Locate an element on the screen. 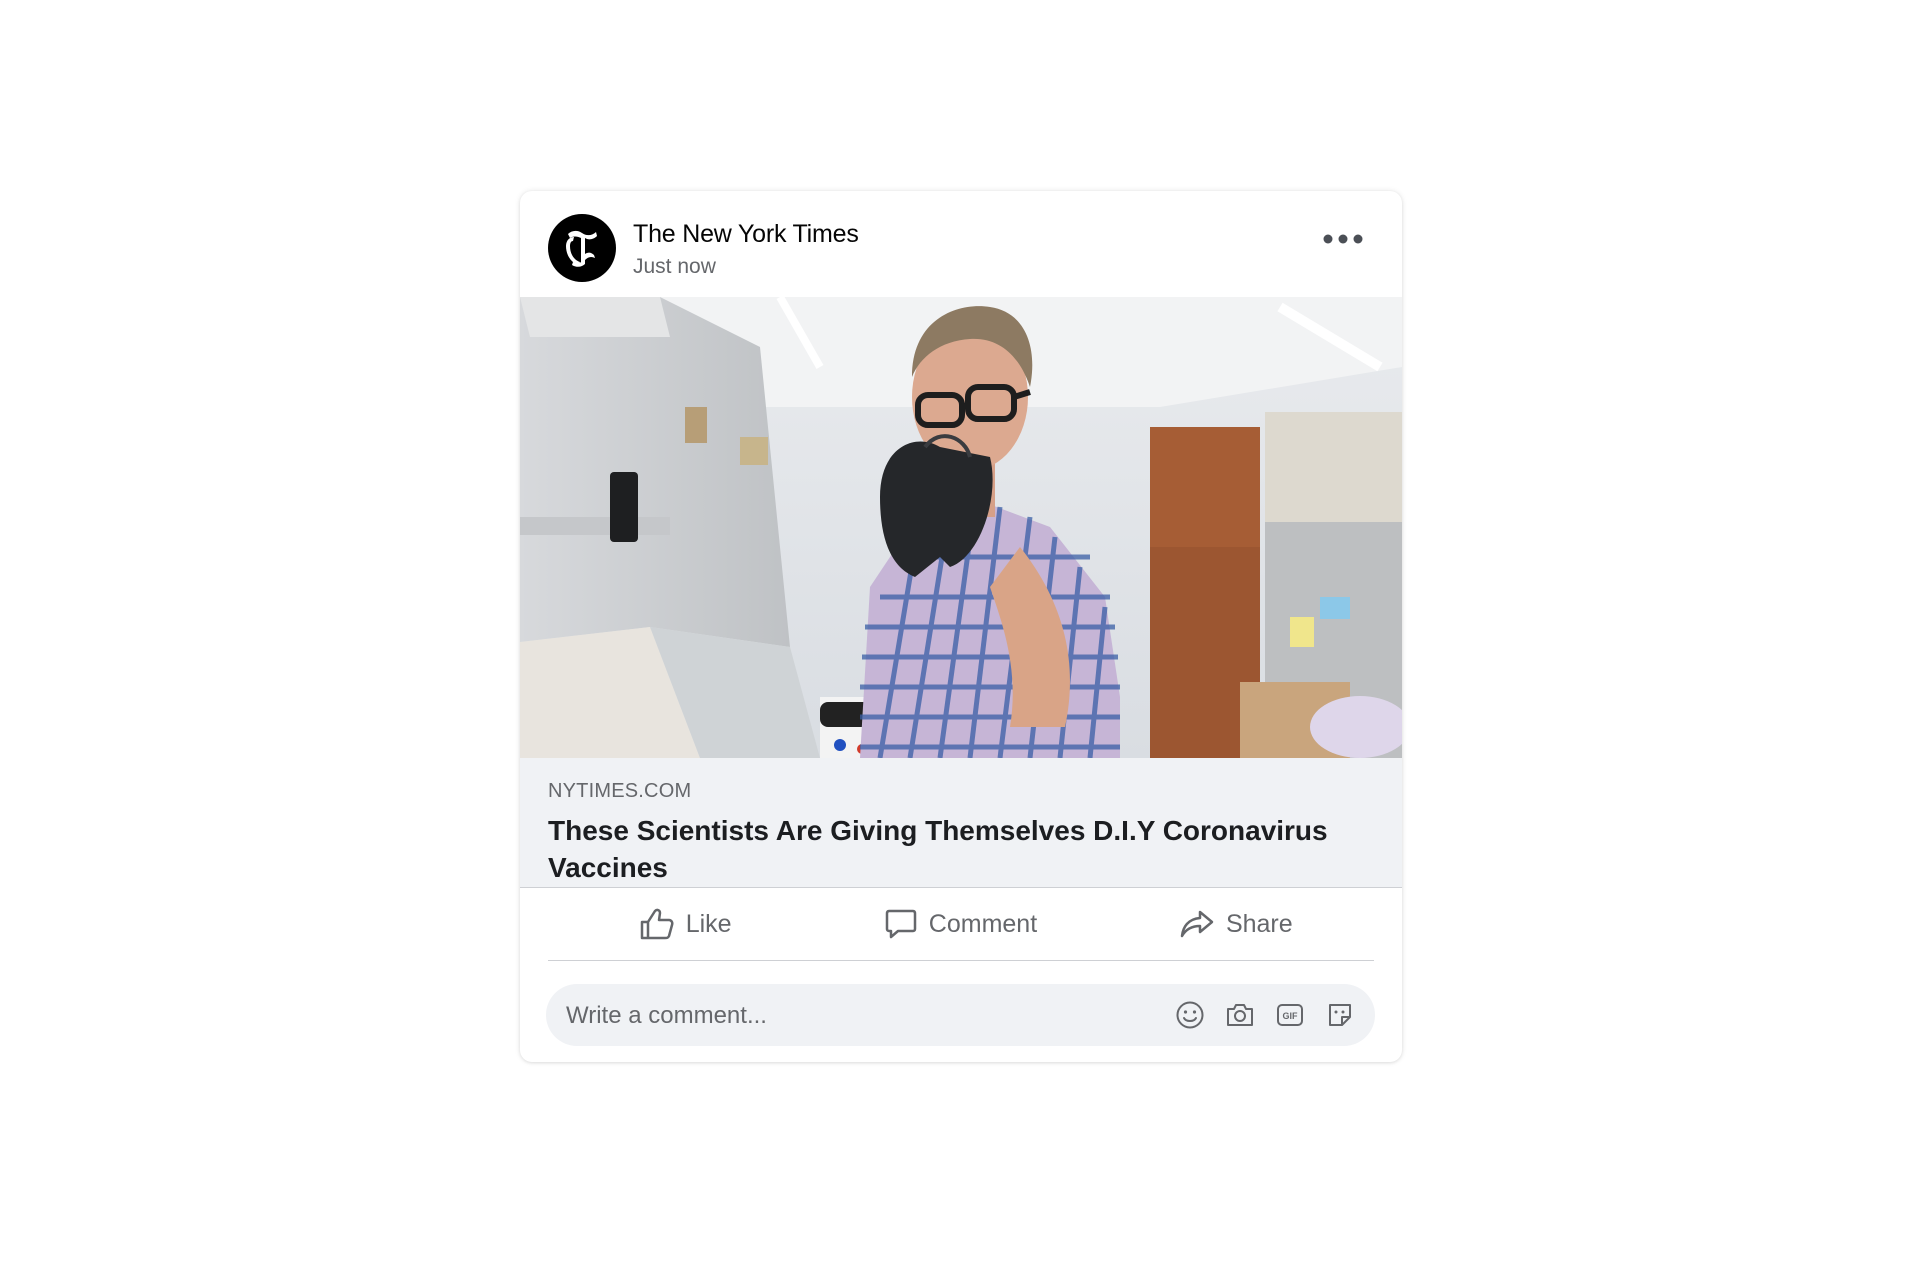 This screenshot has height=1280, width=1920. post-actions-bar: Like Comment Share is located at coordinates (961, 924).